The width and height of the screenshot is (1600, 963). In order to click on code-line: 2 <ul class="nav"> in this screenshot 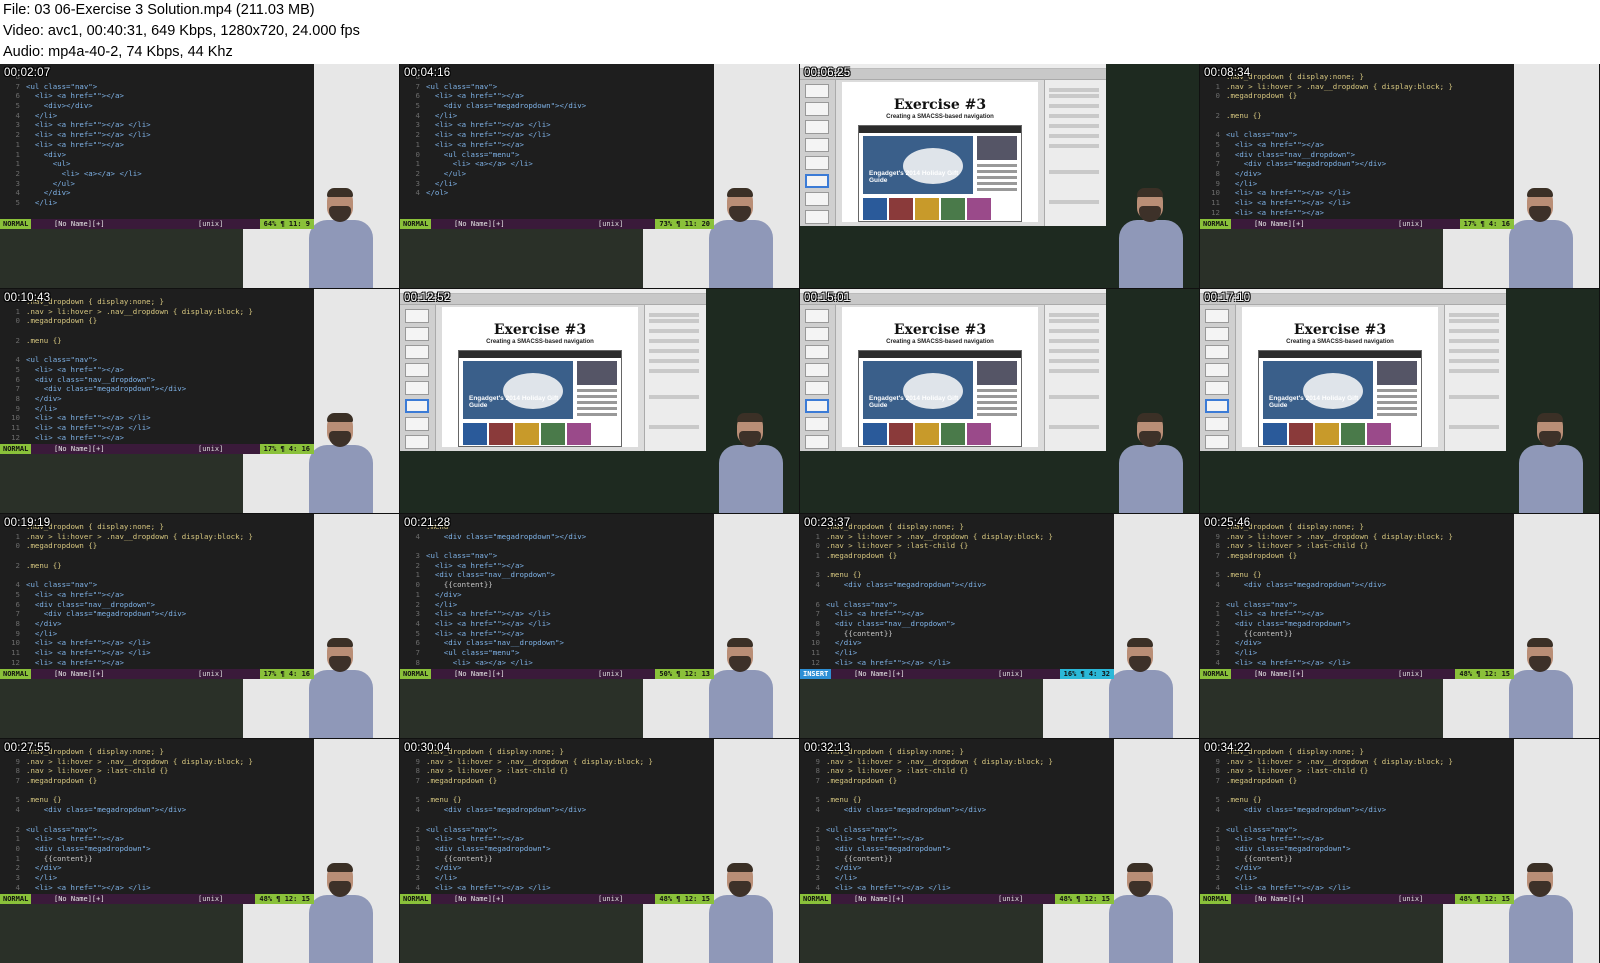, I will do `click(1360, 605)`.